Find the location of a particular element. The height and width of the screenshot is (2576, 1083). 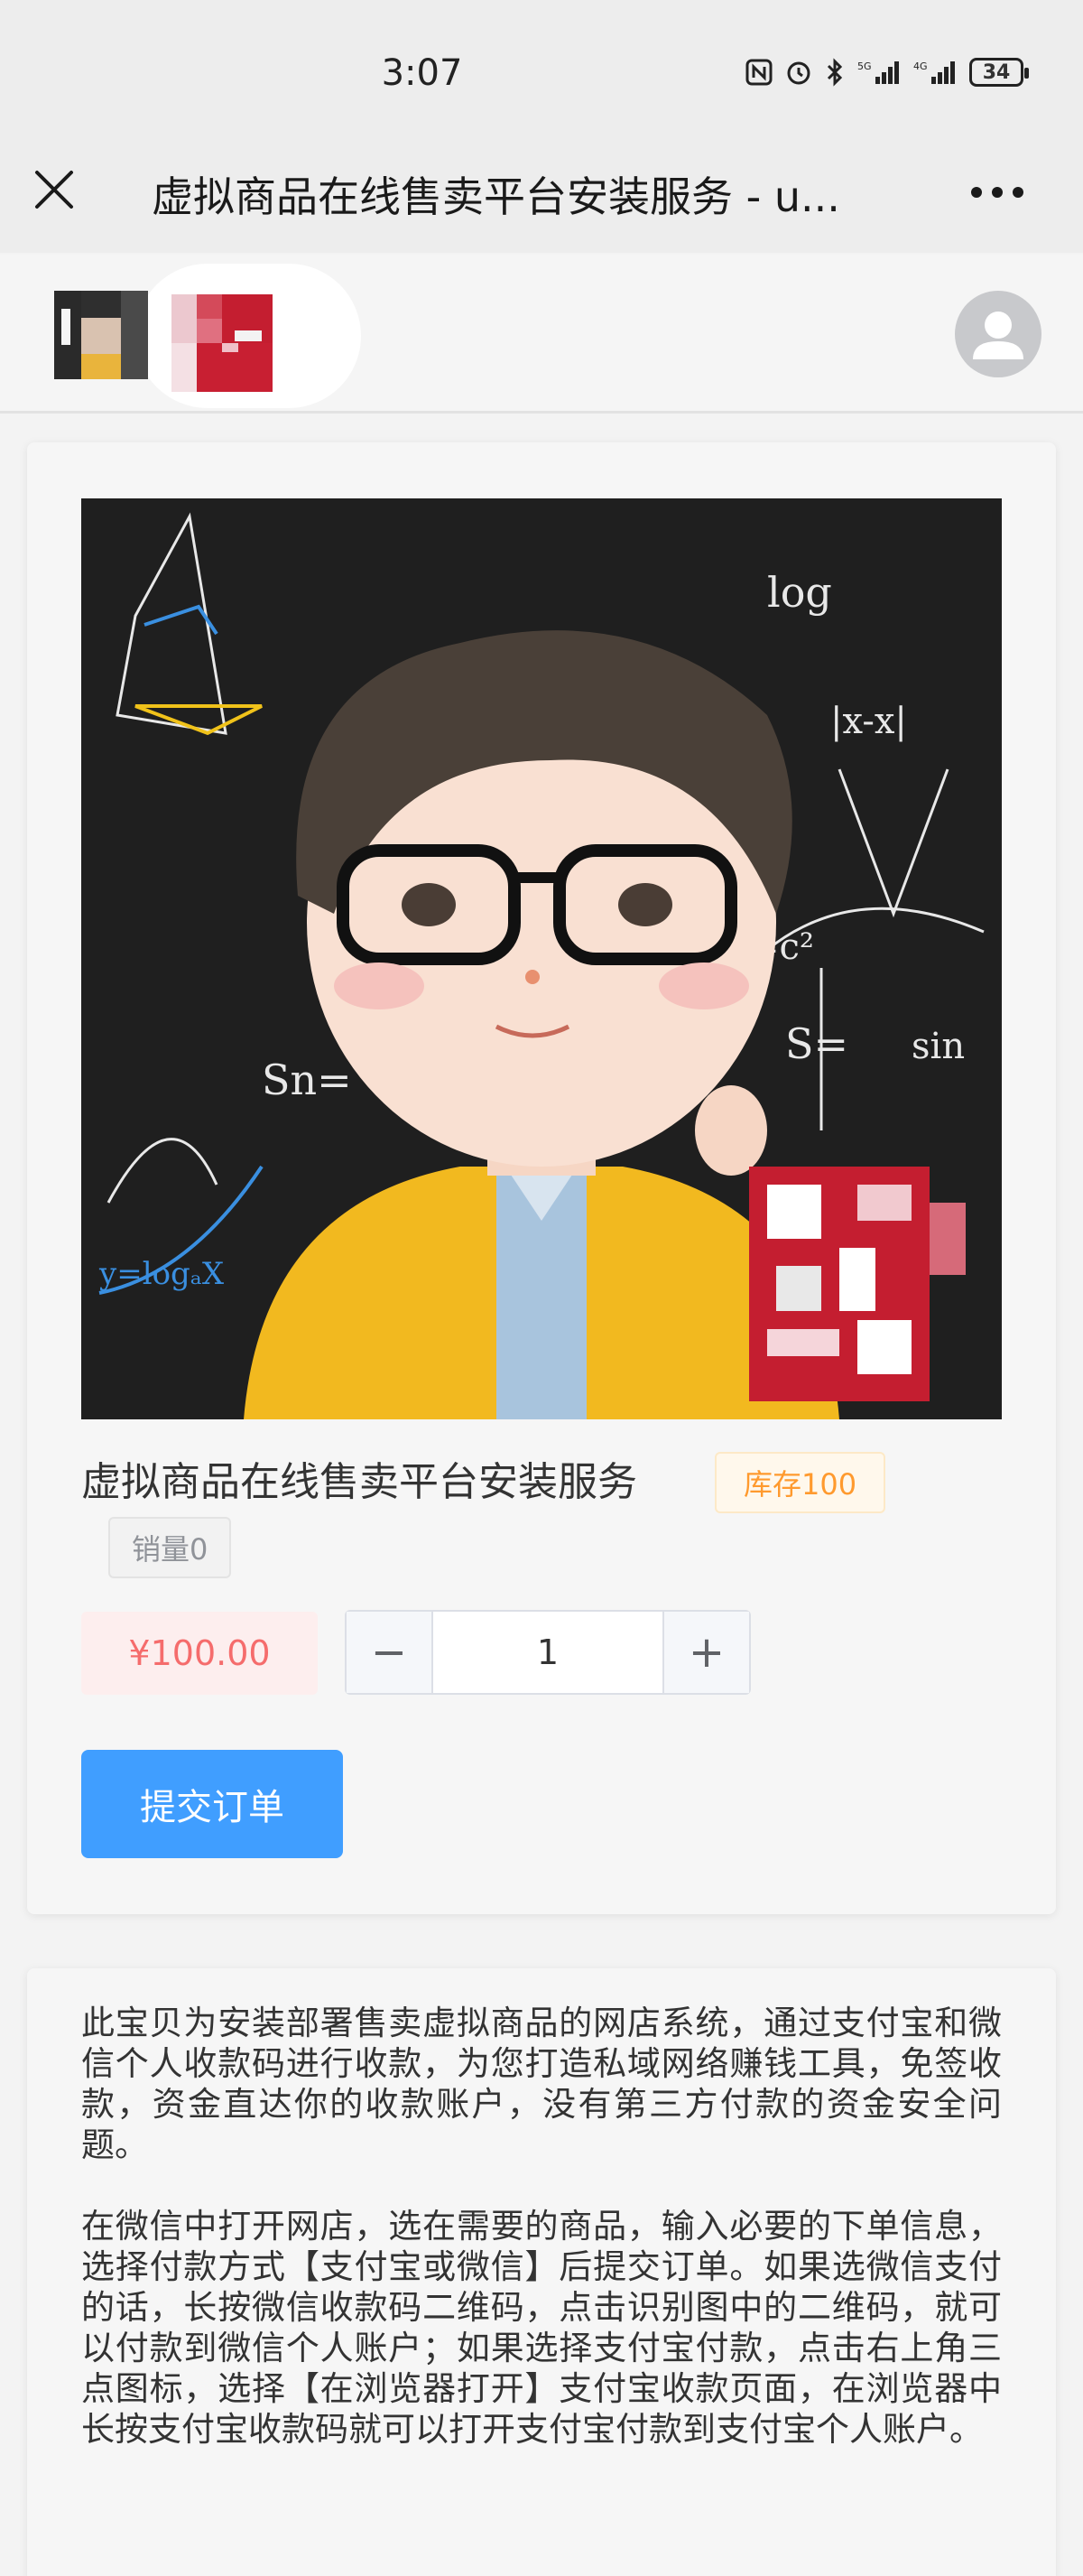

svg-text: y=logₐX is located at coordinates (162, 1274).